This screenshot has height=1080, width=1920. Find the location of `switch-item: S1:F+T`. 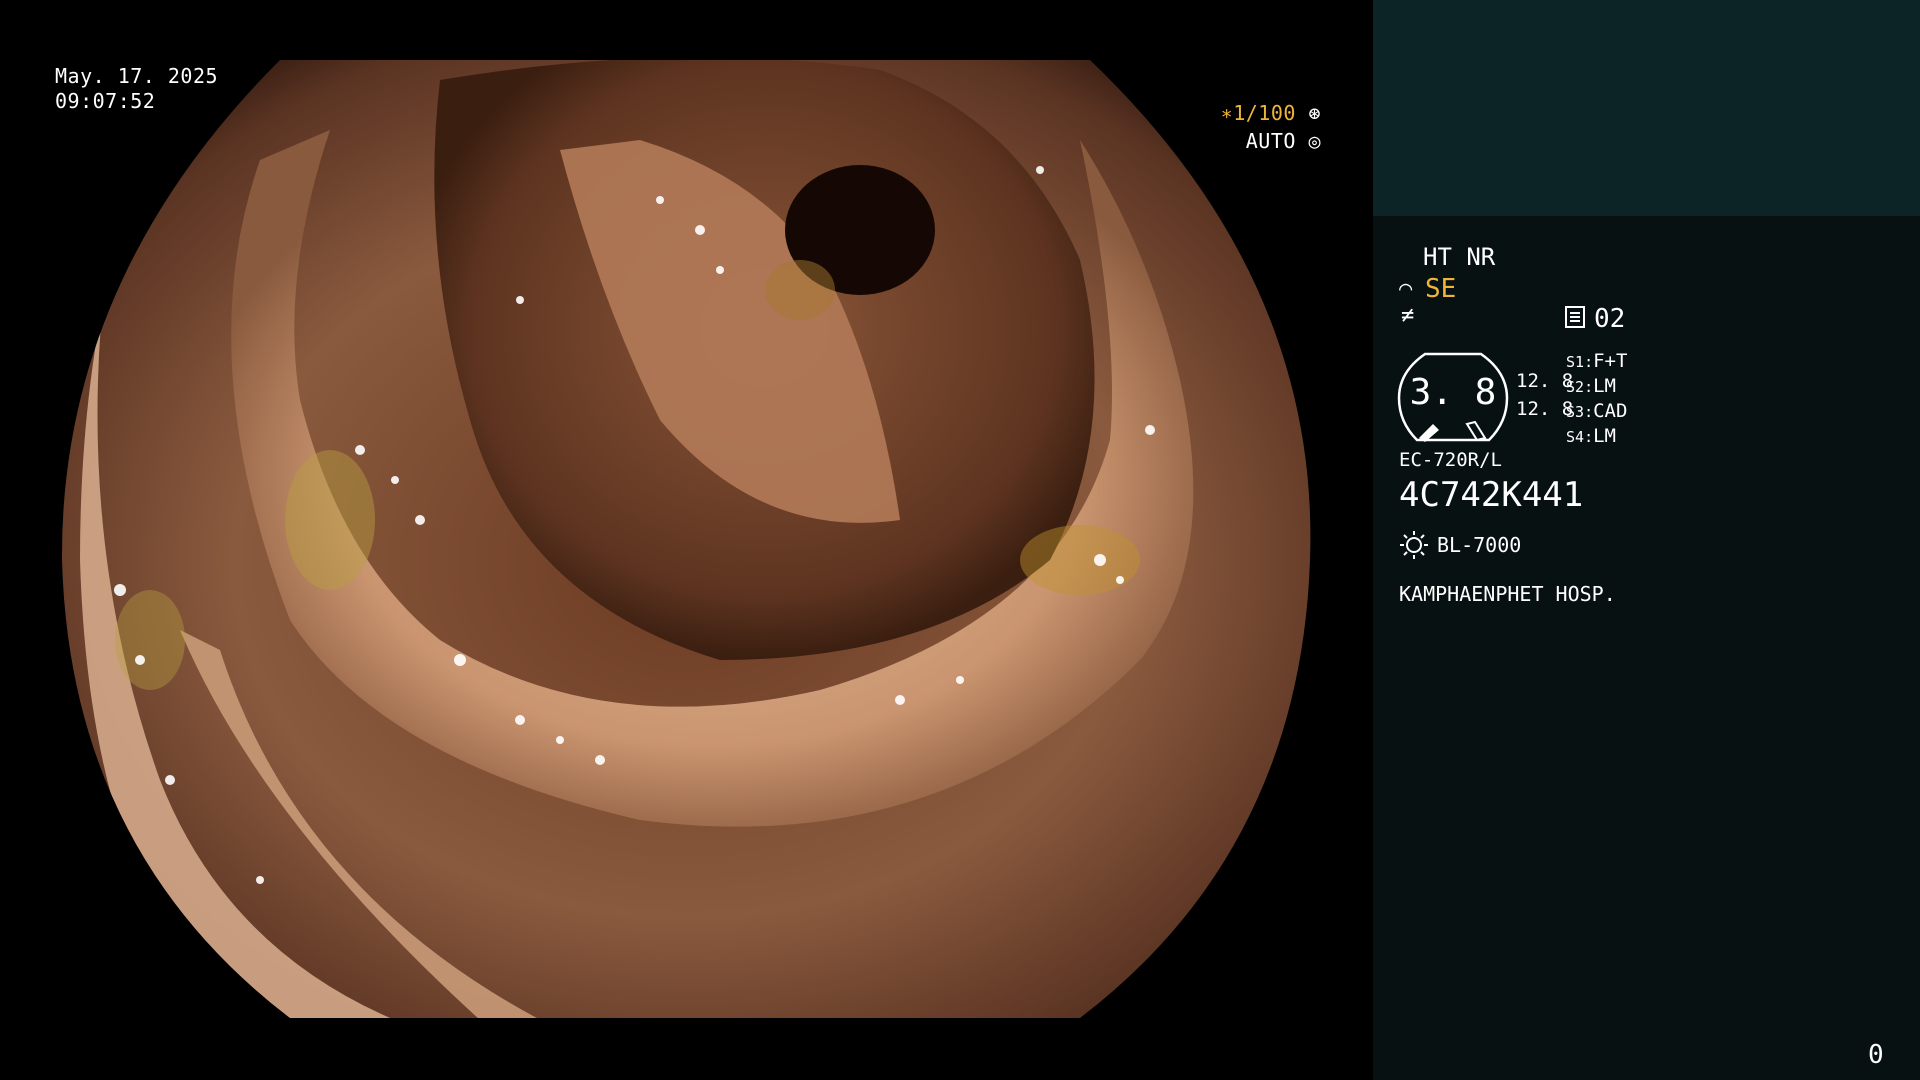

switch-item: S1:F+T is located at coordinates (1597, 361).